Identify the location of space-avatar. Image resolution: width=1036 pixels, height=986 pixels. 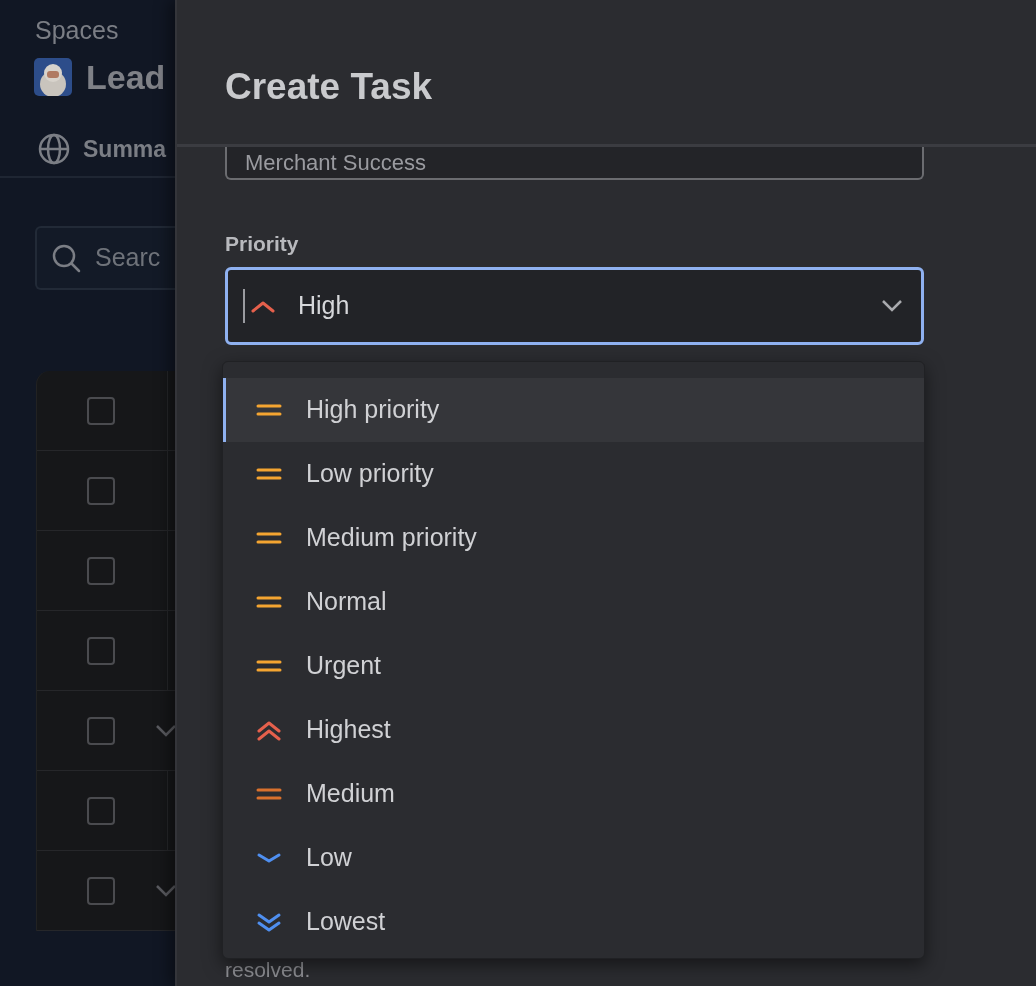
(53, 77).